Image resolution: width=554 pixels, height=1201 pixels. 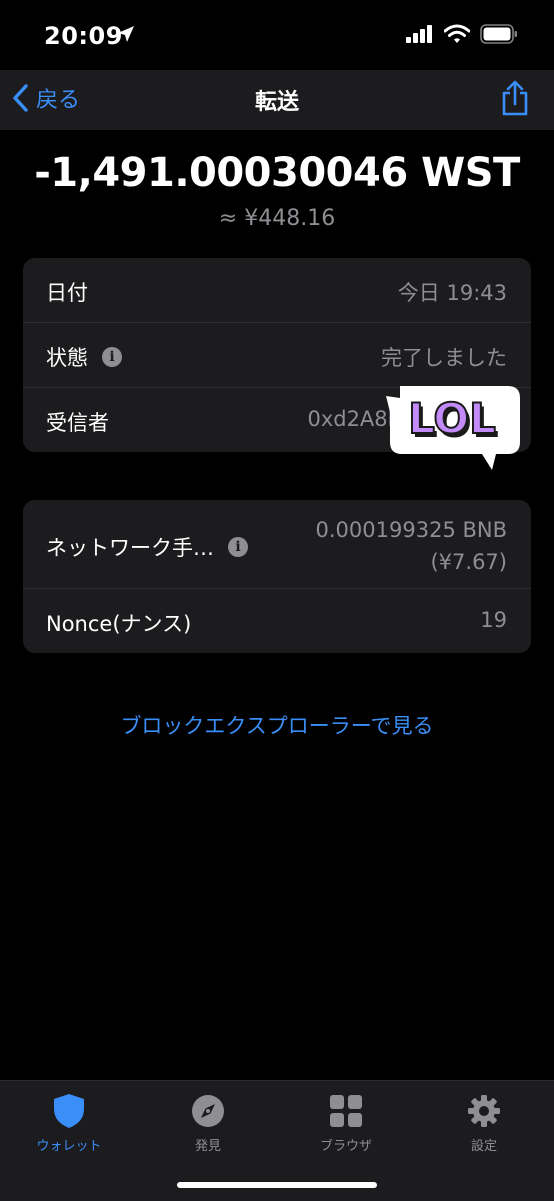 What do you see at coordinates (277, 290) in the screenshot?
I see `detail-row-date: 日付 今日 19:43` at bounding box center [277, 290].